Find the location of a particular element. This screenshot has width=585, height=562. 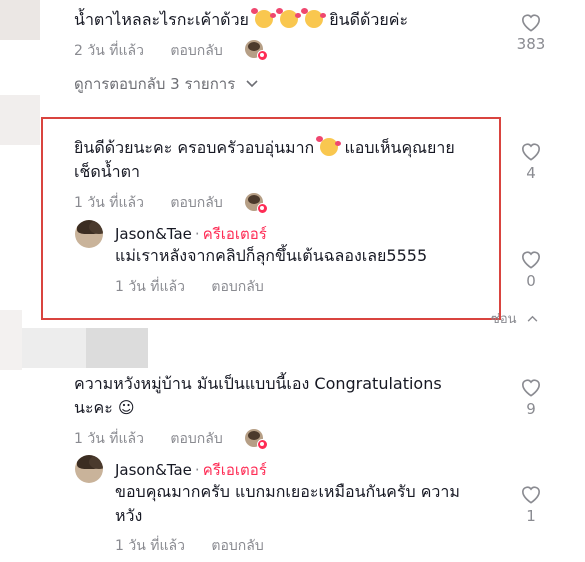

like-count: 4 is located at coordinates (531, 173).